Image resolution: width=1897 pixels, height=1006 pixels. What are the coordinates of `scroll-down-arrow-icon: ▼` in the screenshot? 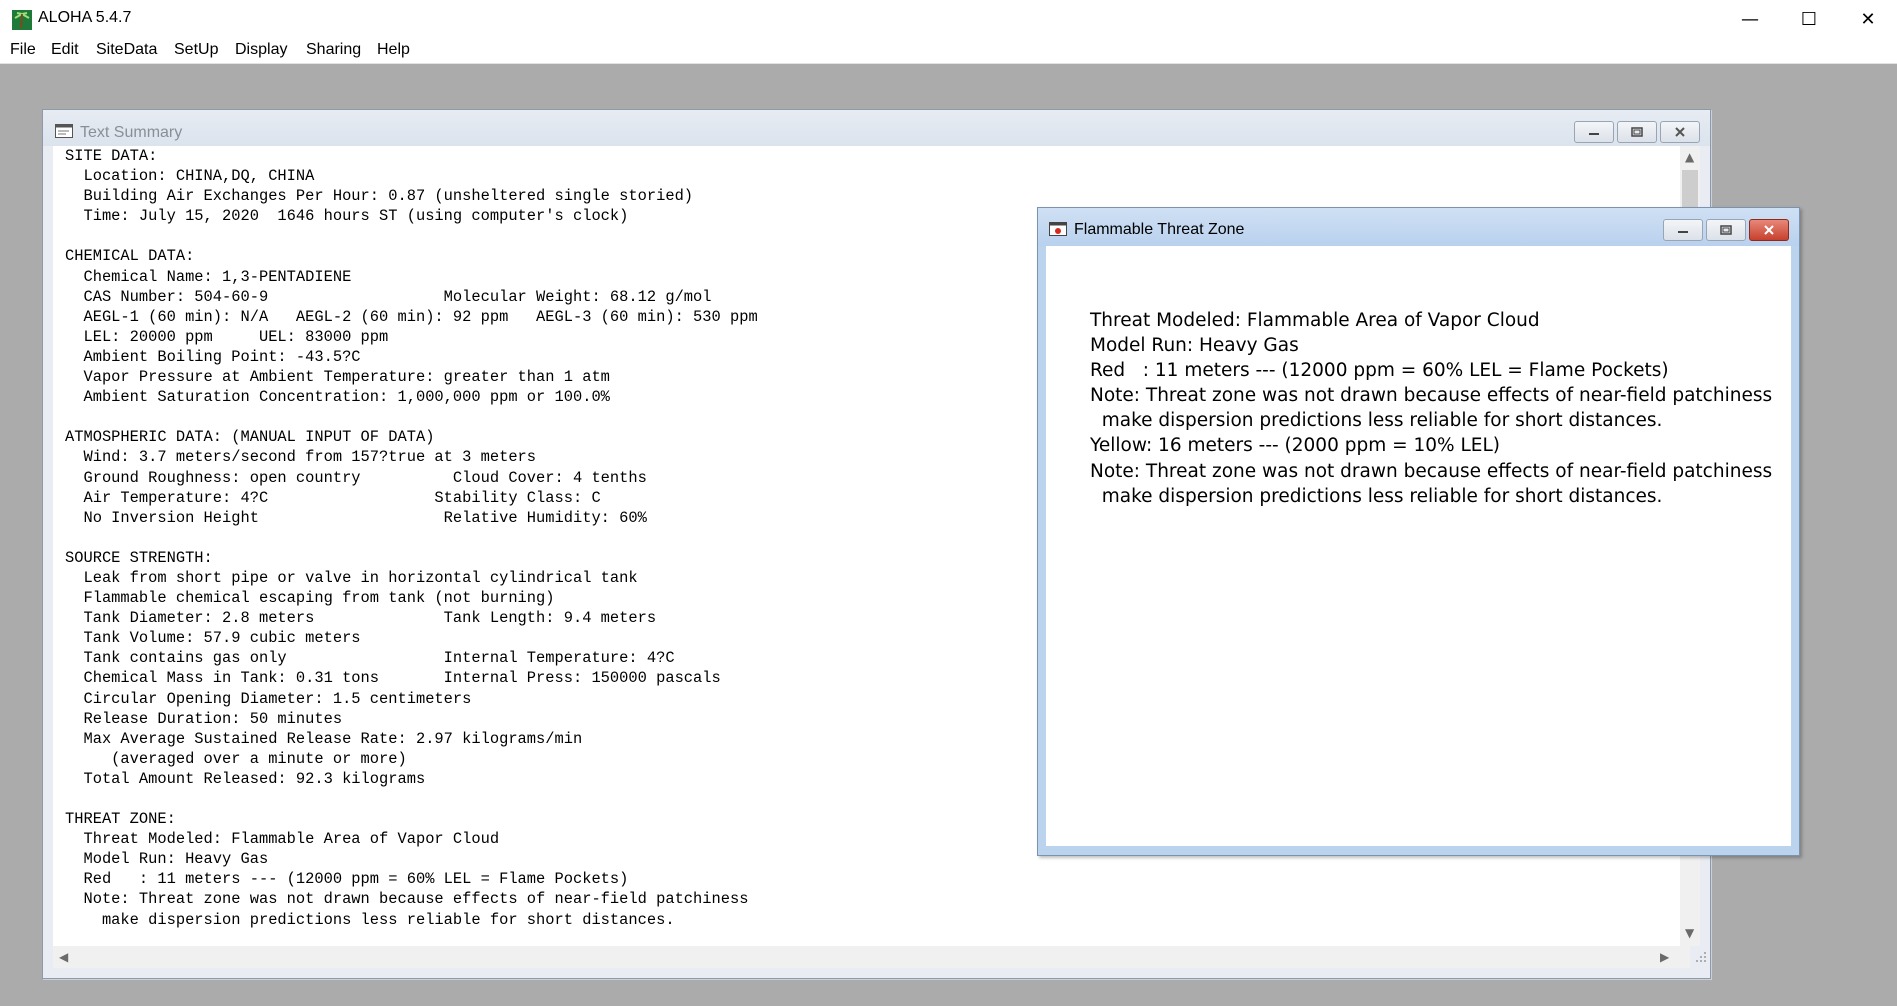 It's located at (1689, 933).